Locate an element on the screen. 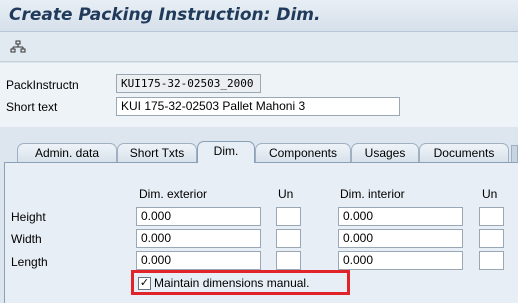  tab-admin-data: Admin. data is located at coordinates (67, 153).